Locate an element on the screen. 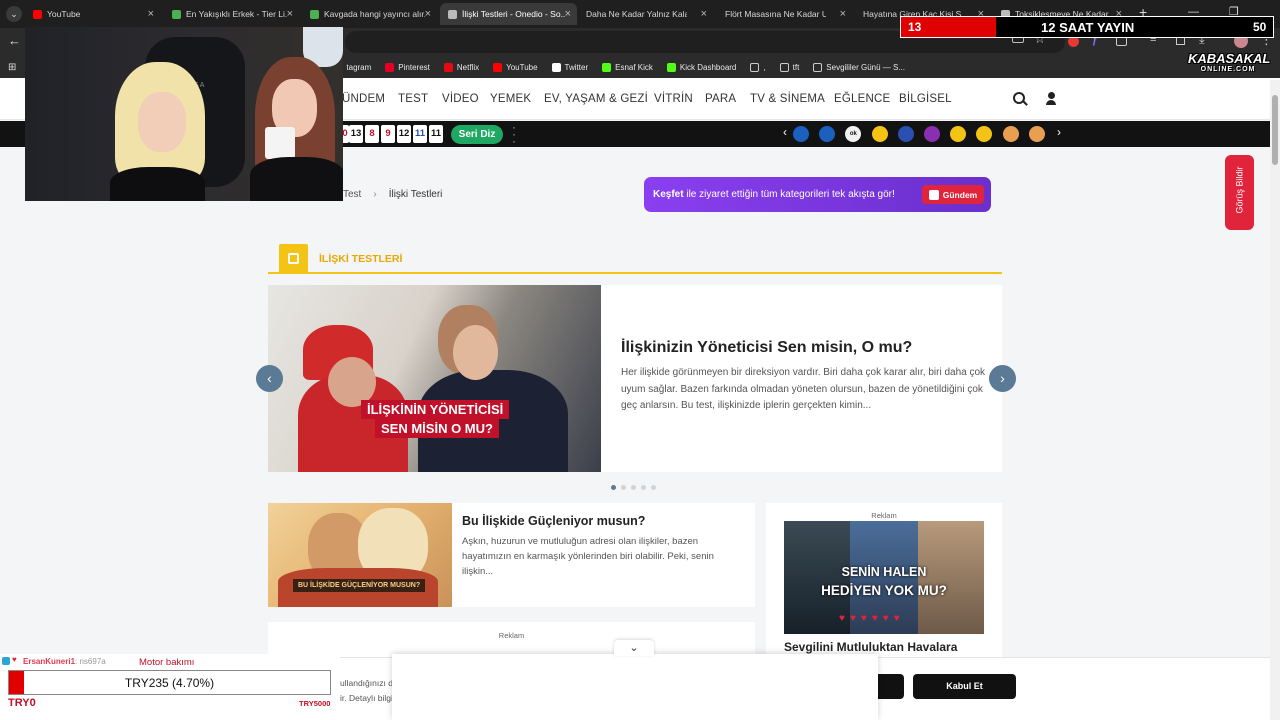  collapse-ad-button: ⌄ is located at coordinates (634, 648).